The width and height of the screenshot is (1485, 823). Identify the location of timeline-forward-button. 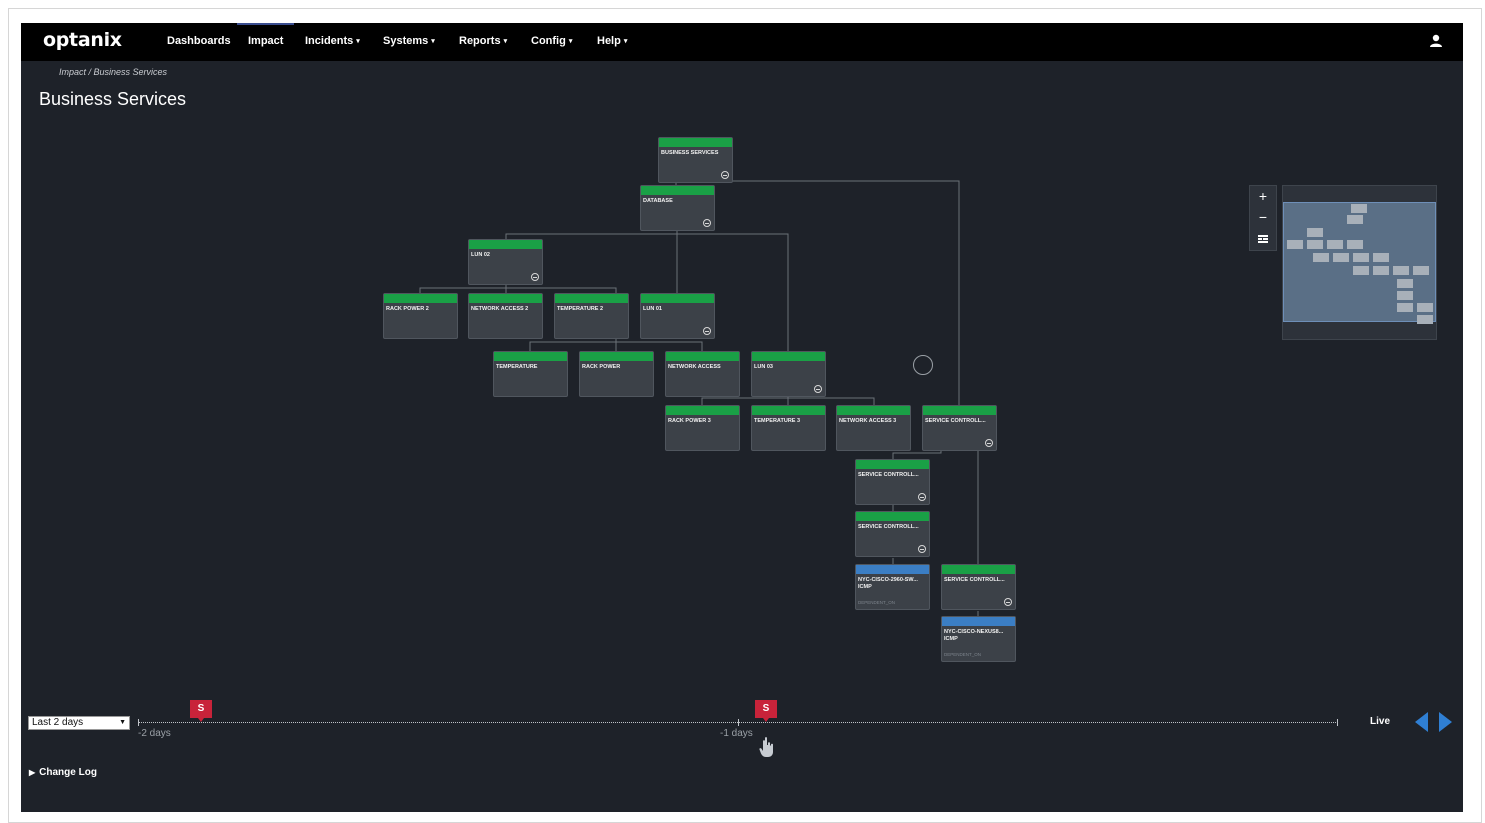
(1445, 722).